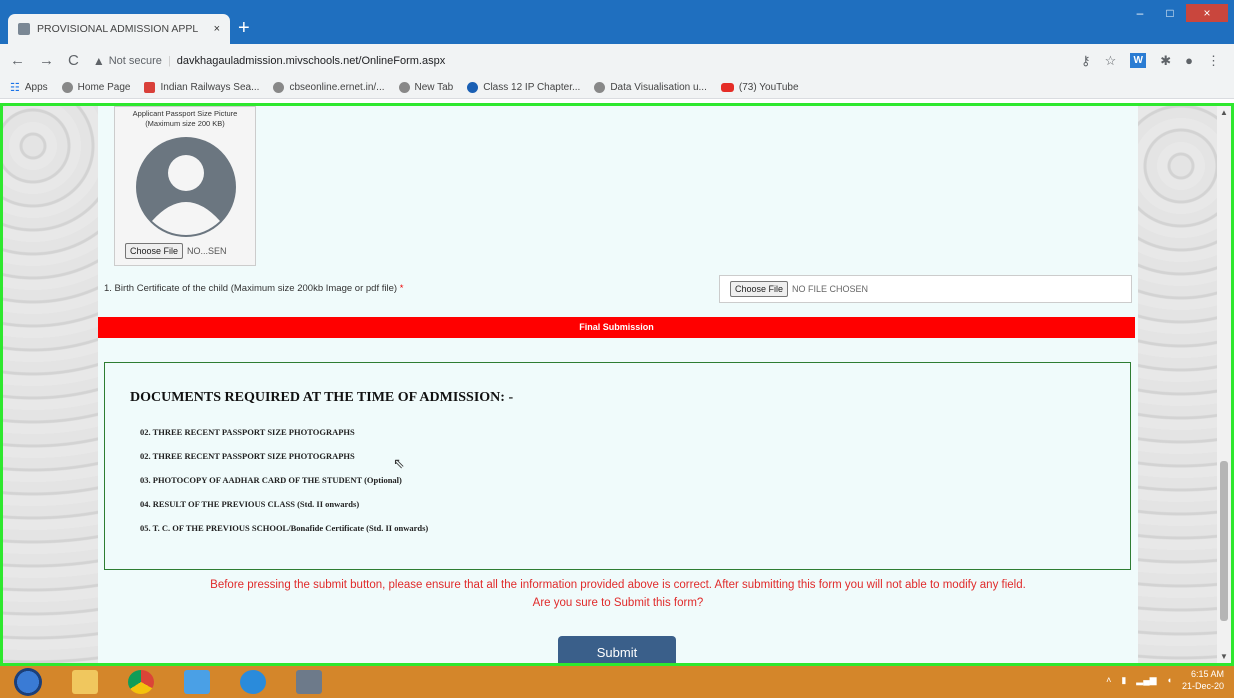  What do you see at coordinates (925, 289) in the screenshot?
I see `birth-certificate-file-input: Choose File NO FILE CHOSEN` at bounding box center [925, 289].